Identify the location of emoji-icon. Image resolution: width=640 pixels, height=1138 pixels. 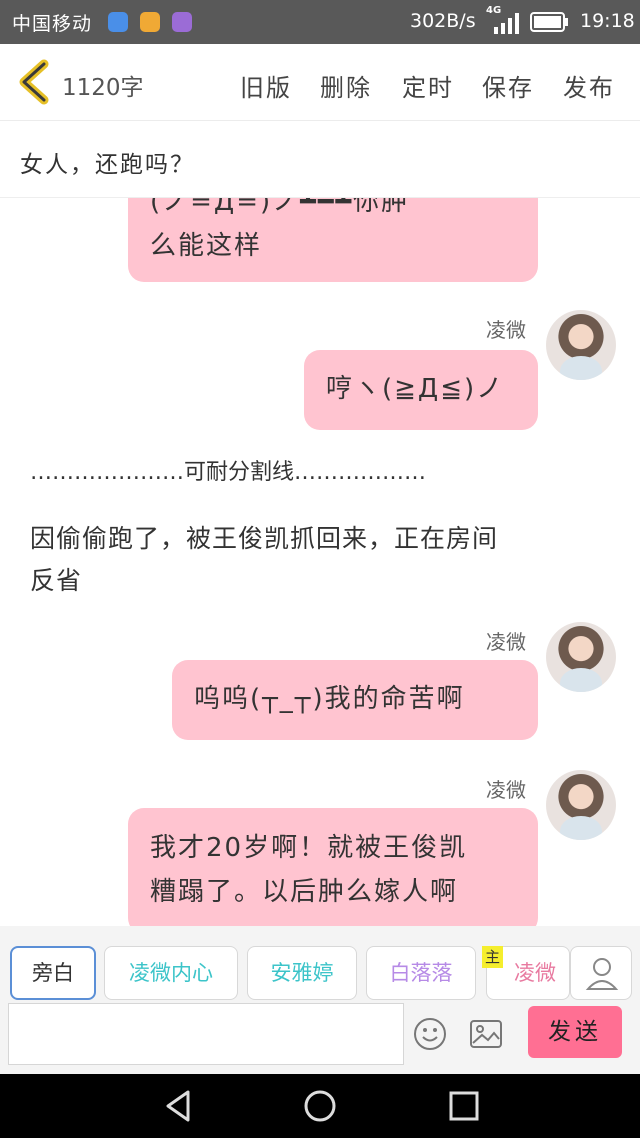
(430, 1034).